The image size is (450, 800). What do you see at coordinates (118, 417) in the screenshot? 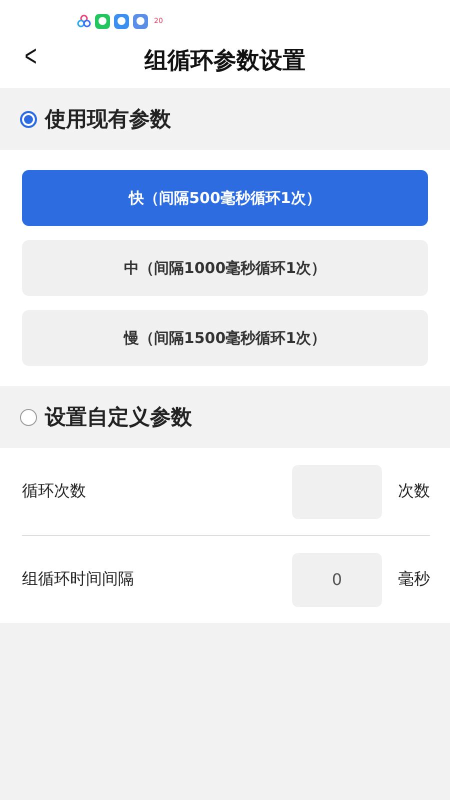
I see `section-label: 设置自定义参数` at bounding box center [118, 417].